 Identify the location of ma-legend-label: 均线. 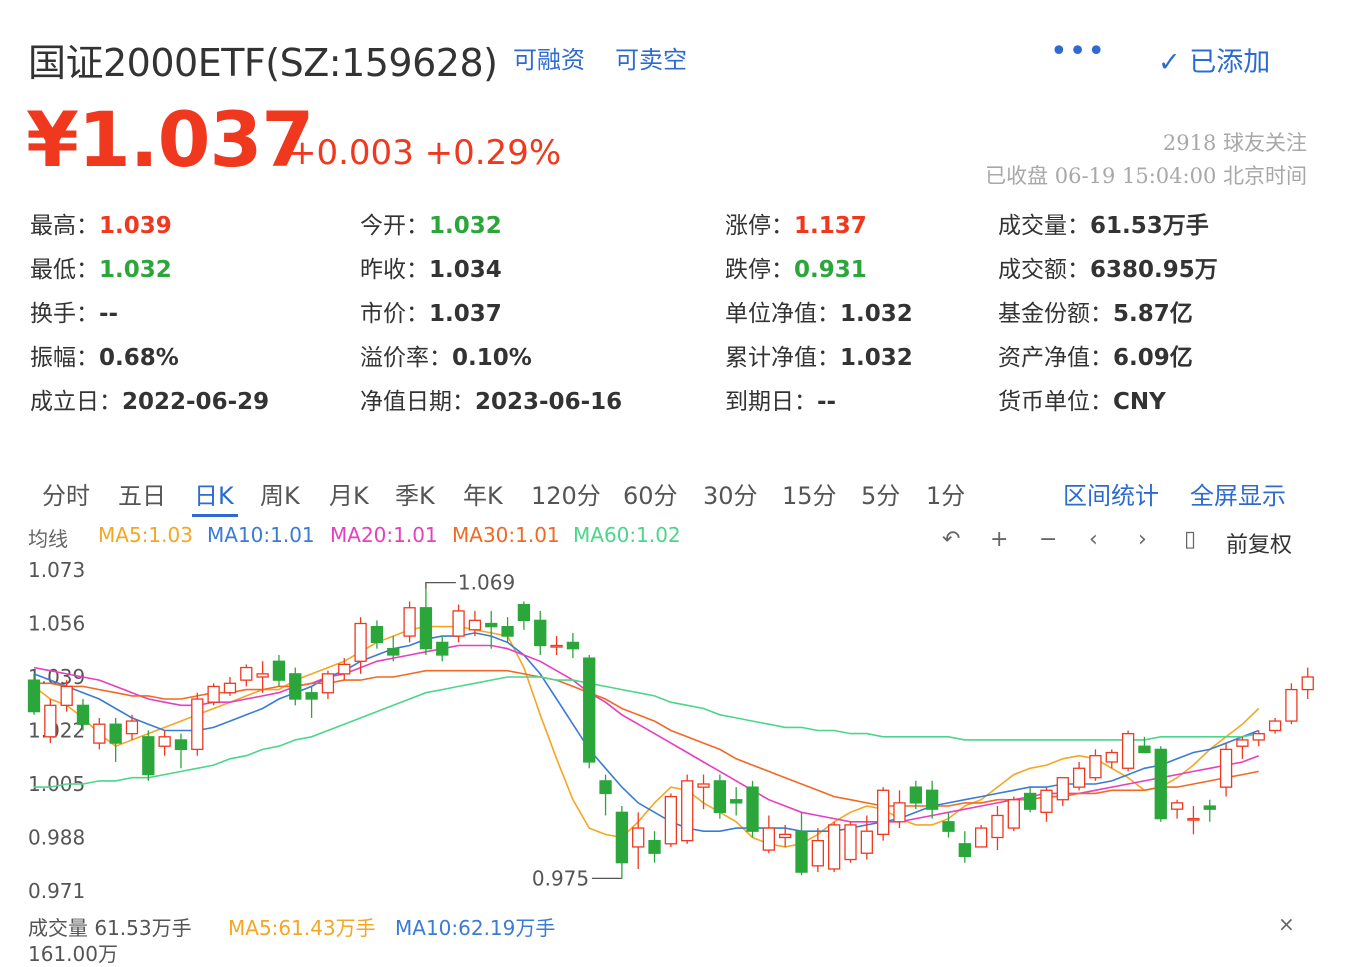
(48, 539).